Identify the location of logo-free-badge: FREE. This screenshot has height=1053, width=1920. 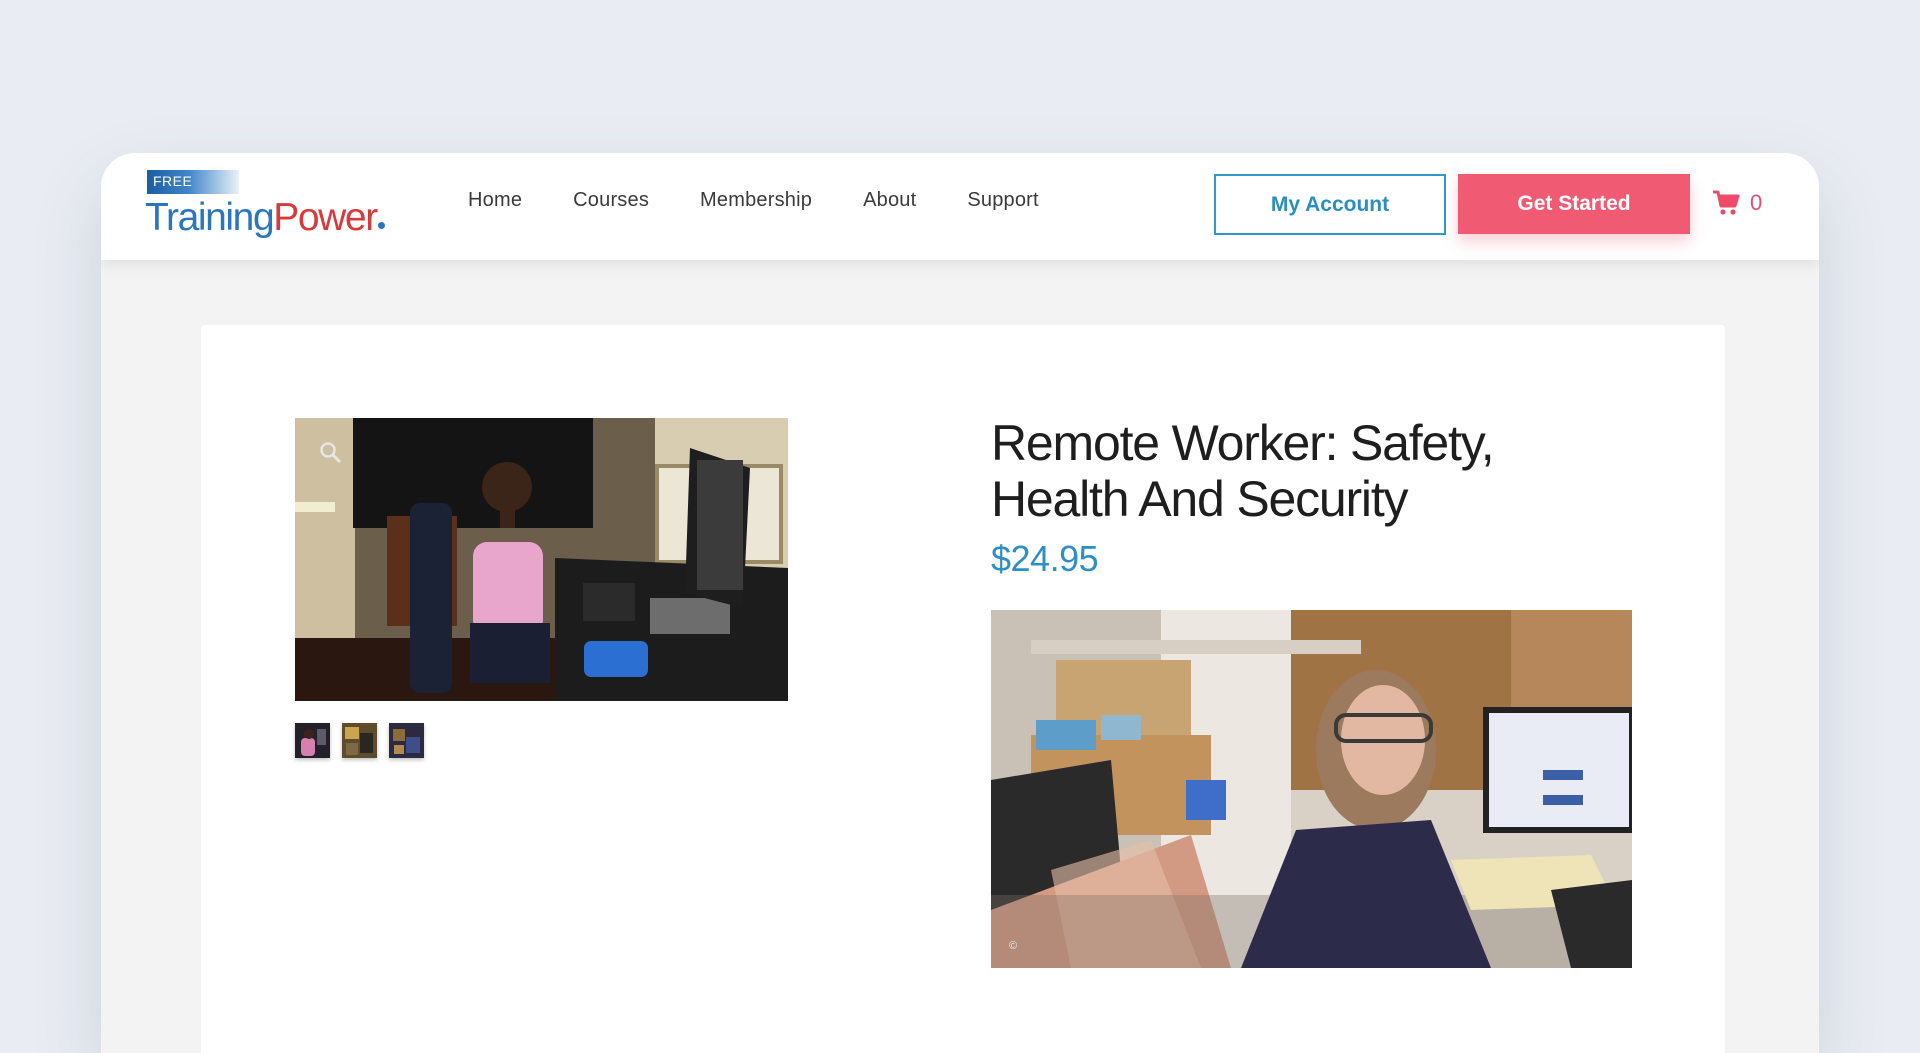
(193, 182).